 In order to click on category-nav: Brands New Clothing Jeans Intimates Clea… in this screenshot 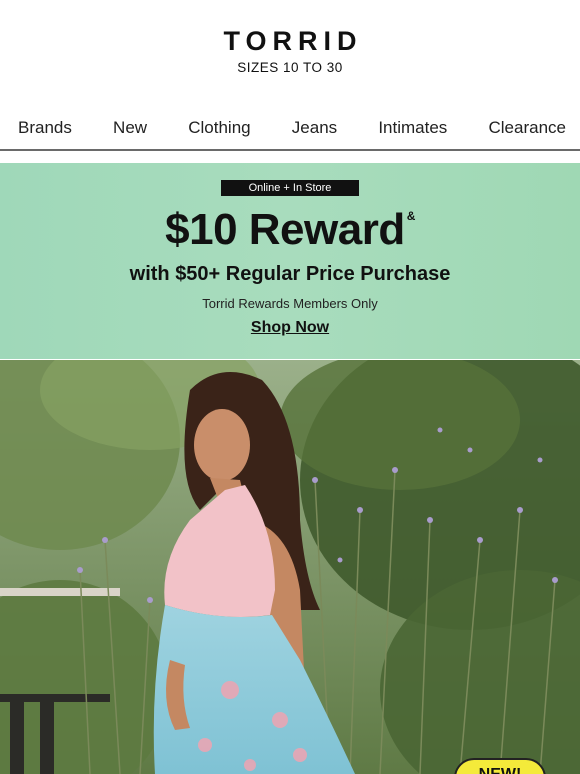, I will do `click(290, 133)`.